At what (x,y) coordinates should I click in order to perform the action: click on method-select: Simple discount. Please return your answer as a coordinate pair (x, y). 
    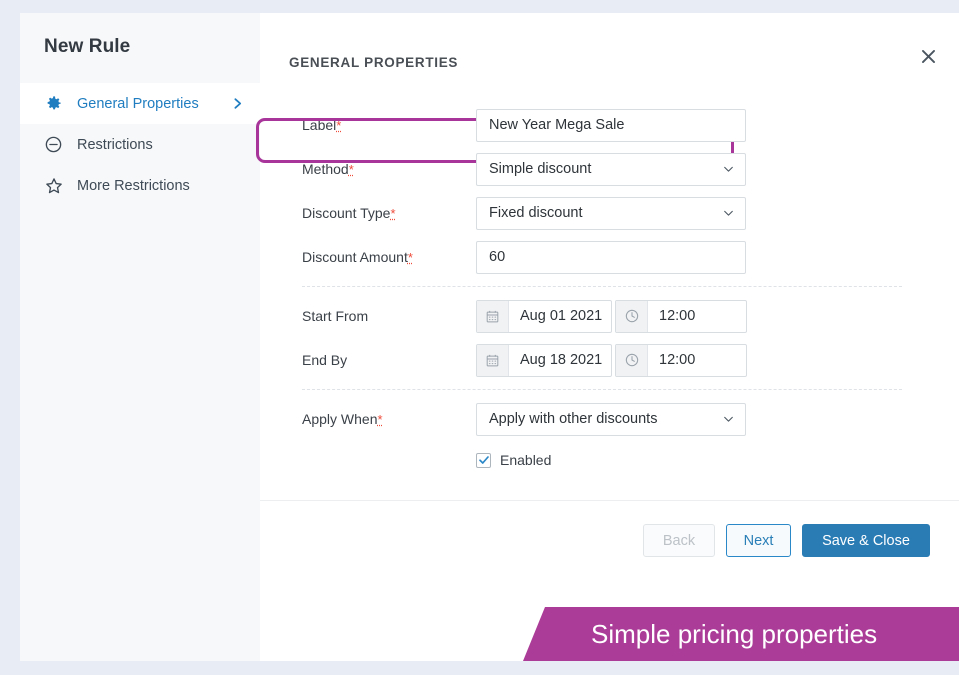
    Looking at the image, I should click on (611, 169).